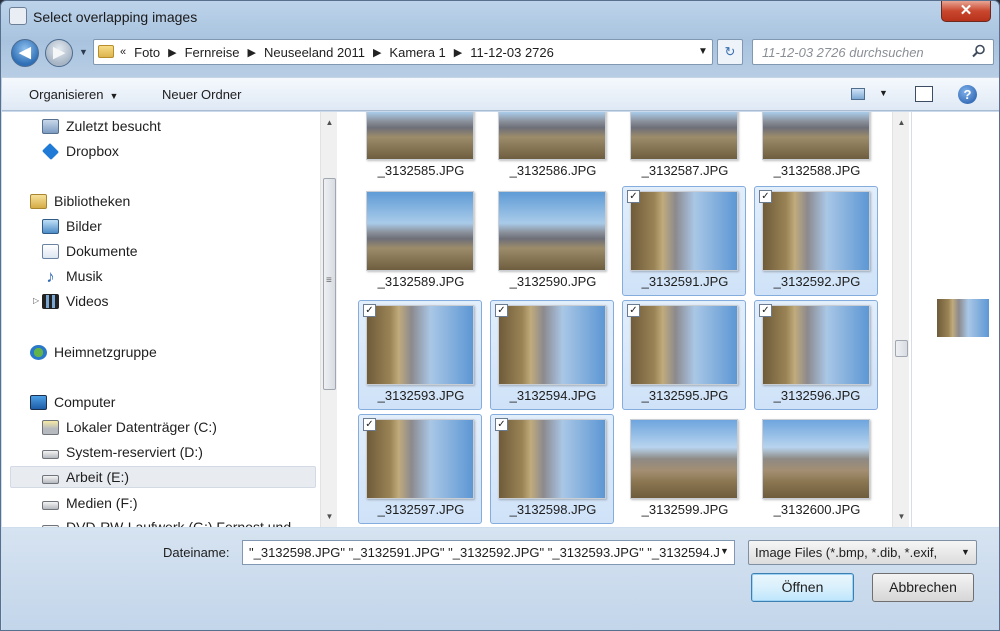 The image size is (1000, 631). Describe the element at coordinates (147, 52) in the screenshot. I see `breadcrumb-foto: Foto` at that location.